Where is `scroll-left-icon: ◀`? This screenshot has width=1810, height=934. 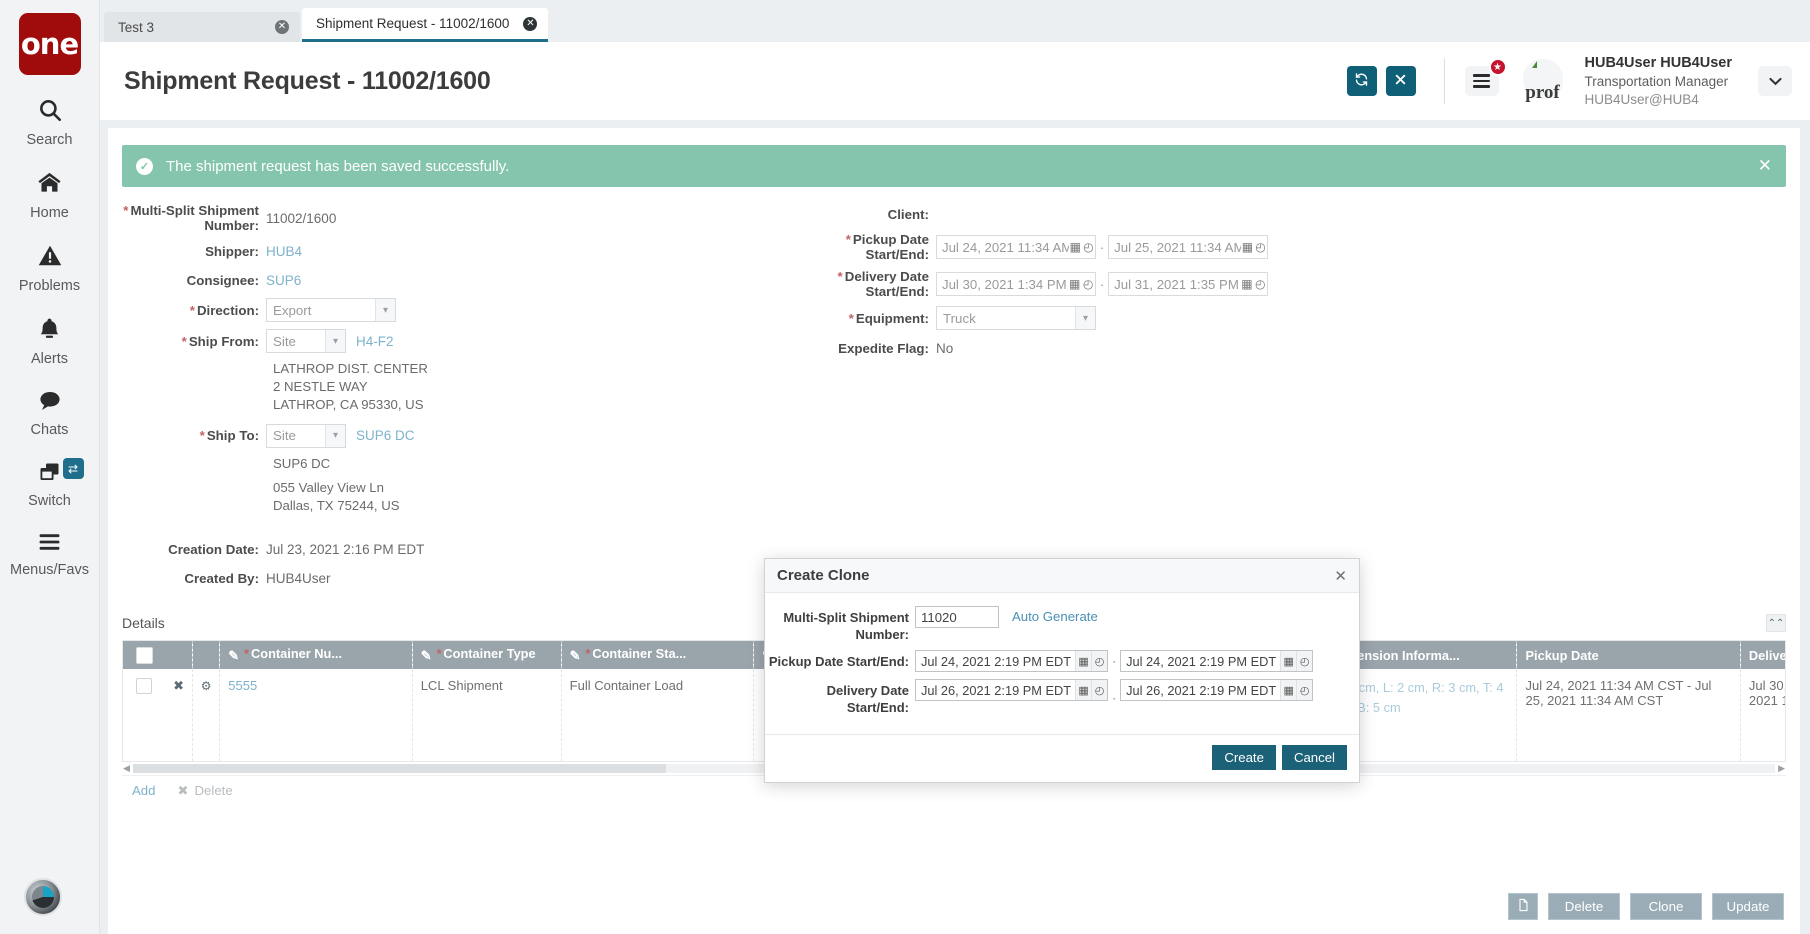 scroll-left-icon: ◀ is located at coordinates (126, 768).